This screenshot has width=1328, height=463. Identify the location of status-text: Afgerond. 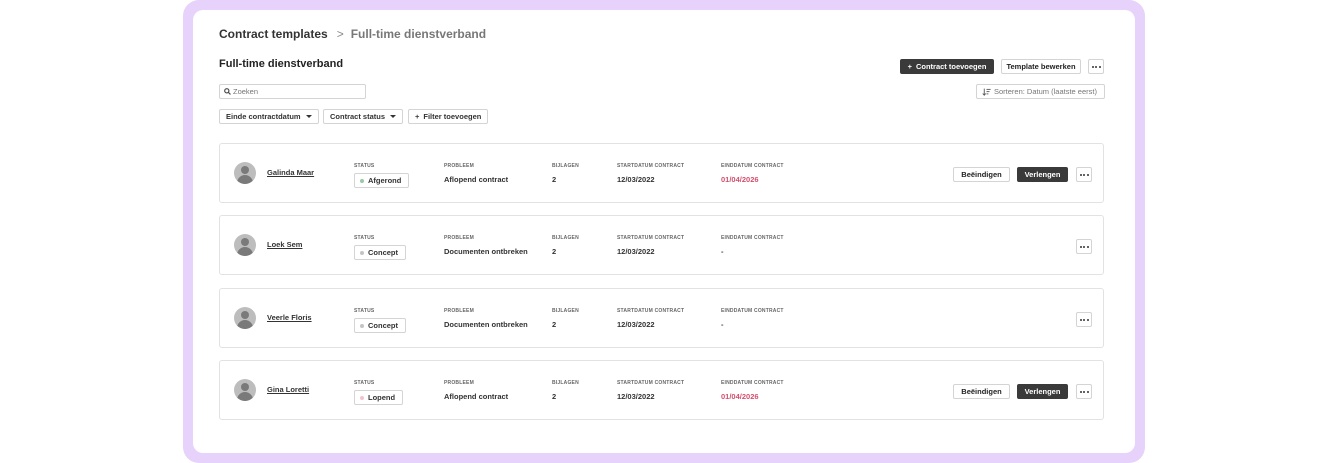
(385, 180).